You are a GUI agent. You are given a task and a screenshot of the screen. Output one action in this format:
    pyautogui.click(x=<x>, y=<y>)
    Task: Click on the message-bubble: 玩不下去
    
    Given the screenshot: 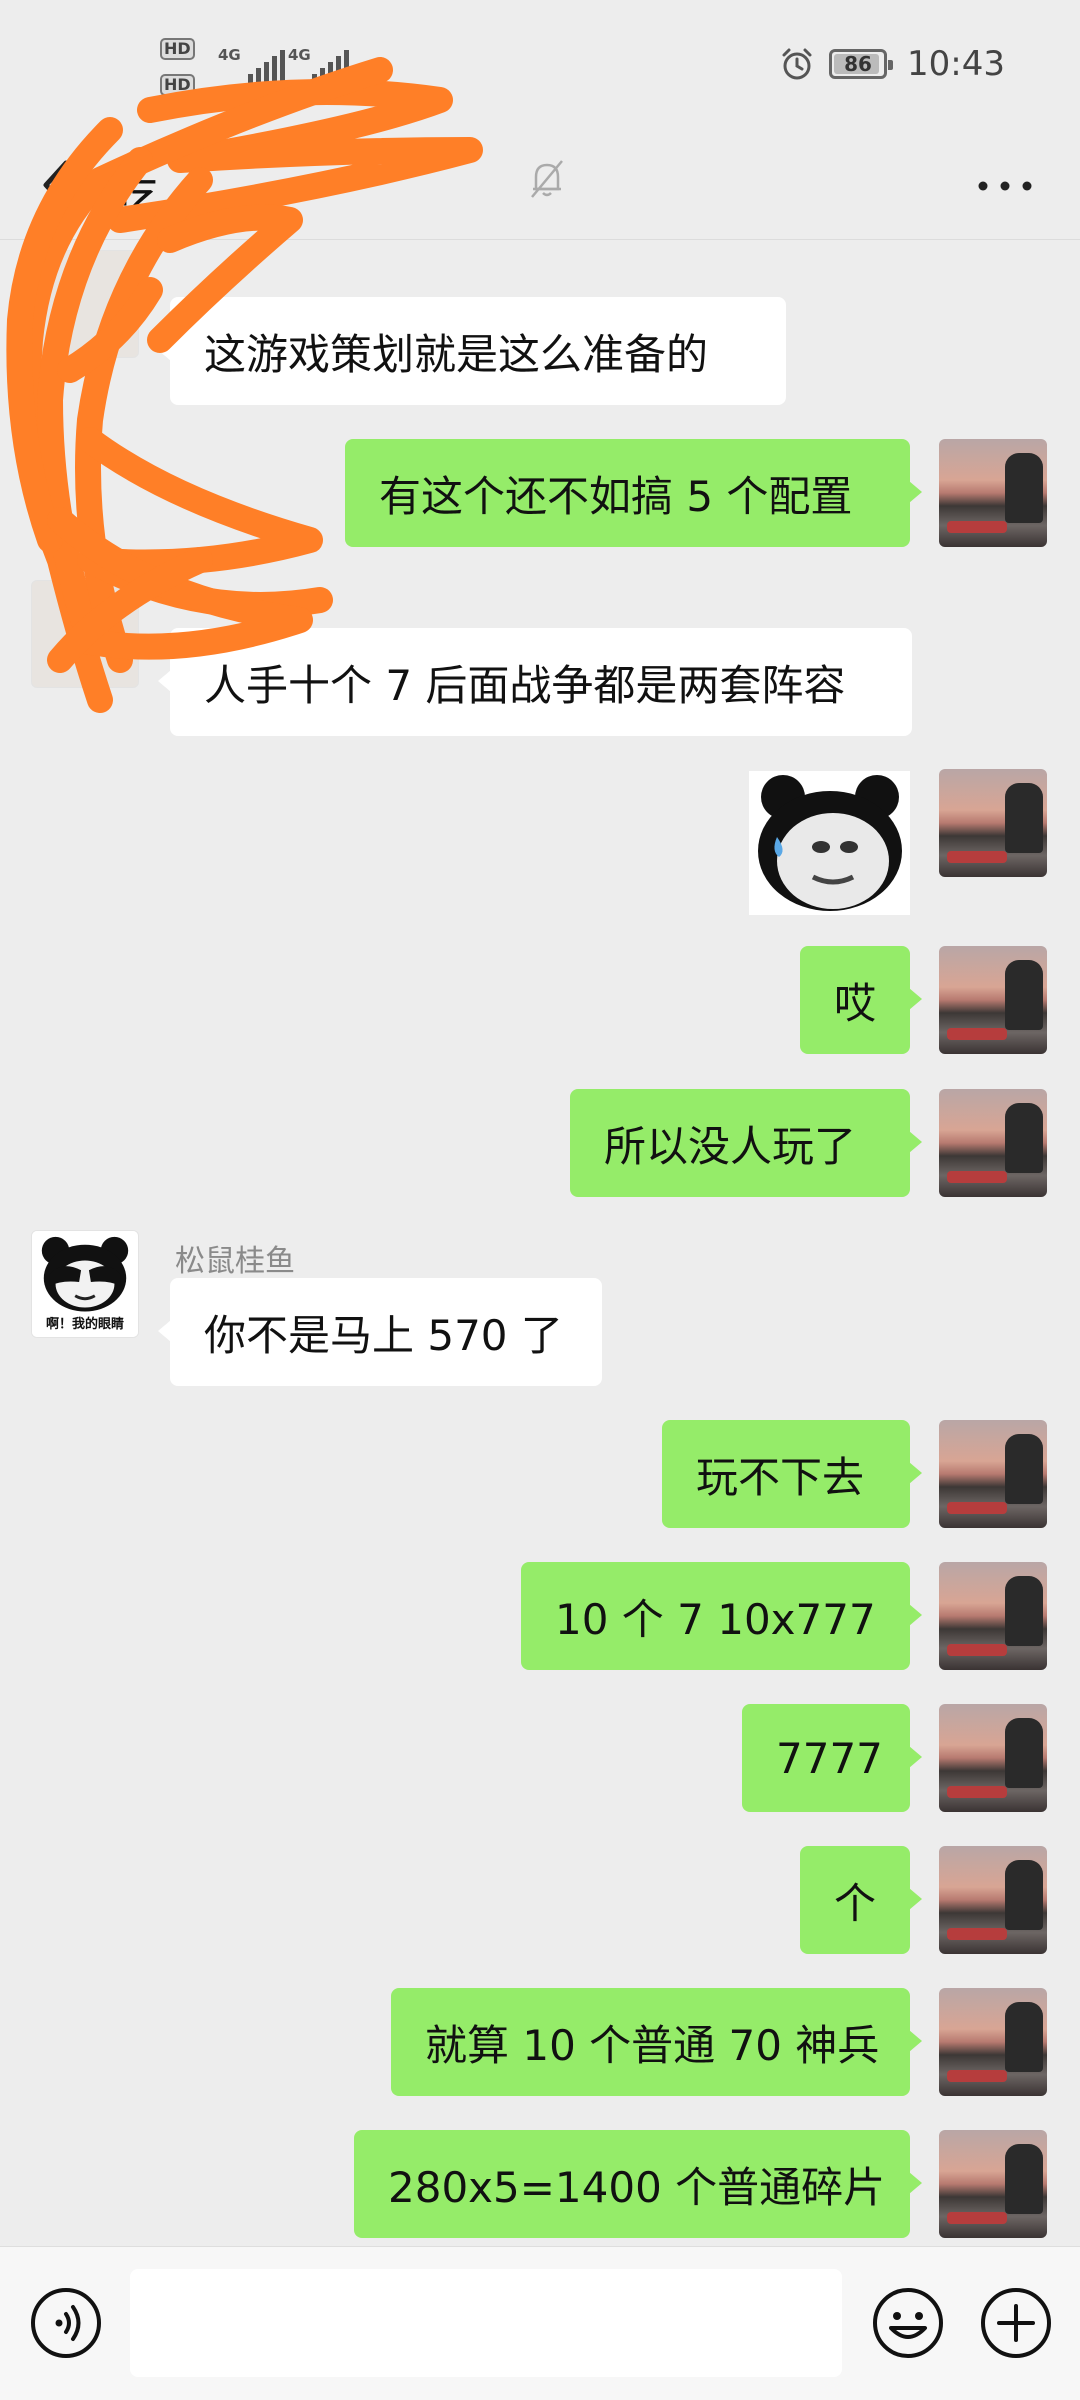 What is the action you would take?
    pyautogui.click(x=792, y=1474)
    